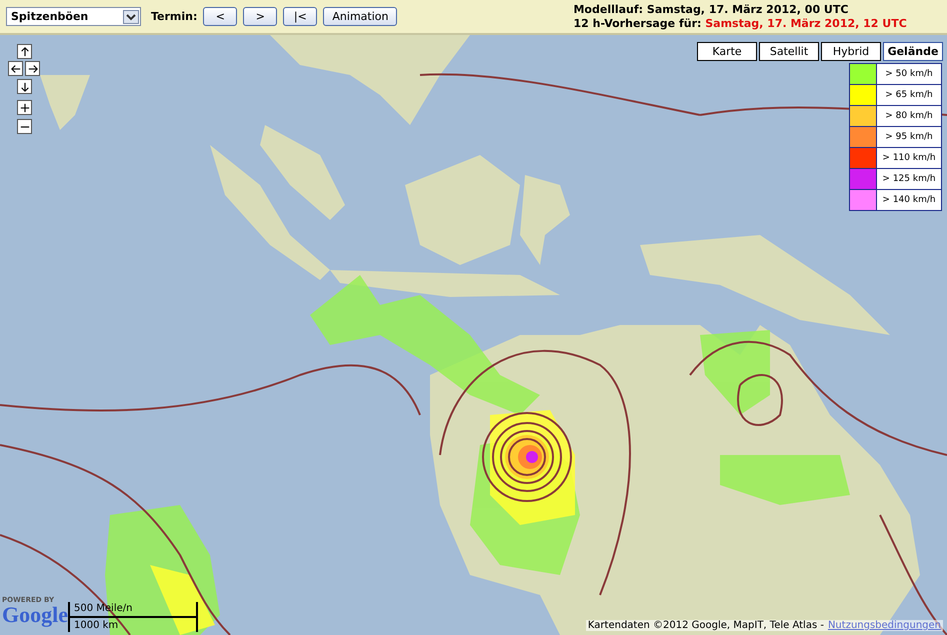  I want to click on legend-label: > 140 km/h, so click(909, 200).